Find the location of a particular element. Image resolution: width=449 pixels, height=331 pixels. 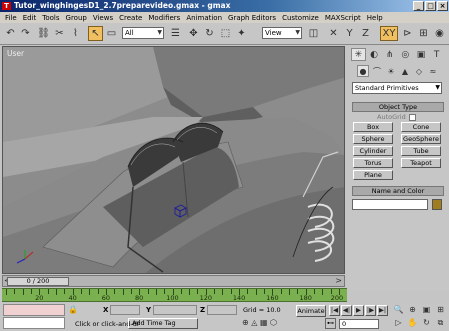

field-of-view-icon: ▷ is located at coordinates (398, 324).